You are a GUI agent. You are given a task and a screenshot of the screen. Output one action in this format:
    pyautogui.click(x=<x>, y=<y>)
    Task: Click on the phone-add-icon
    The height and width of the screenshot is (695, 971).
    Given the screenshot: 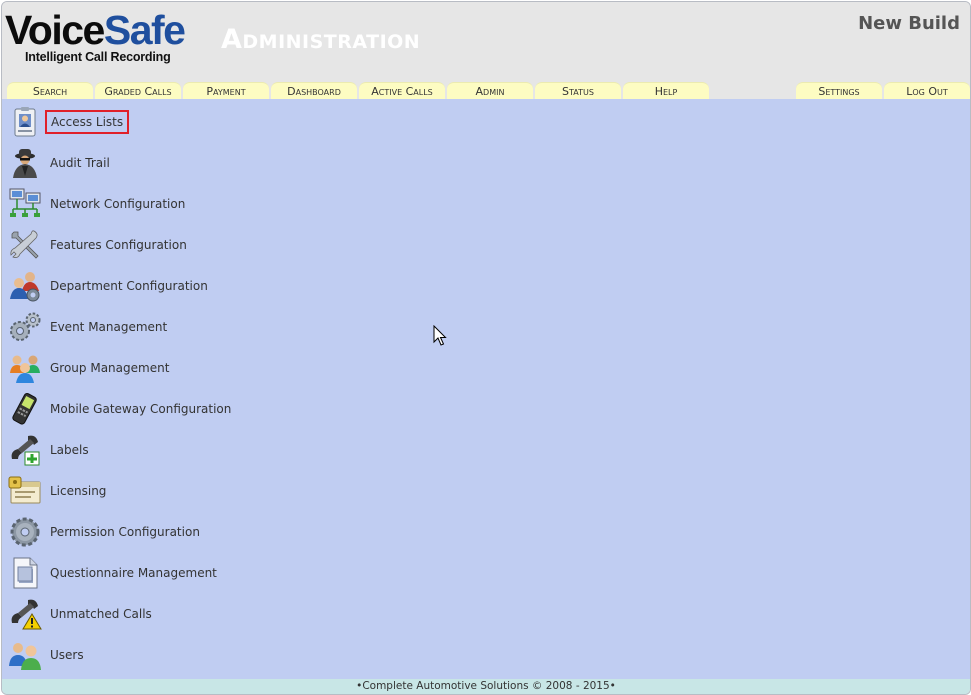 What is the action you would take?
    pyautogui.click(x=25, y=450)
    